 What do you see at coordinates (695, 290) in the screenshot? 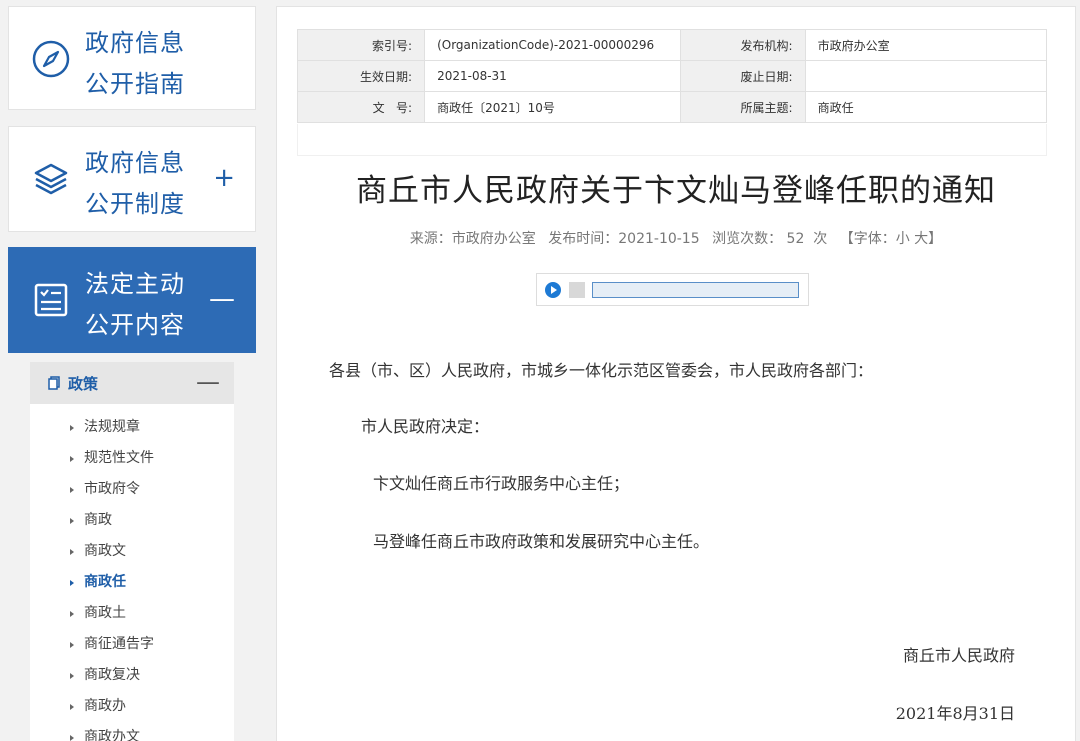
I see `audio-progress-bar` at bounding box center [695, 290].